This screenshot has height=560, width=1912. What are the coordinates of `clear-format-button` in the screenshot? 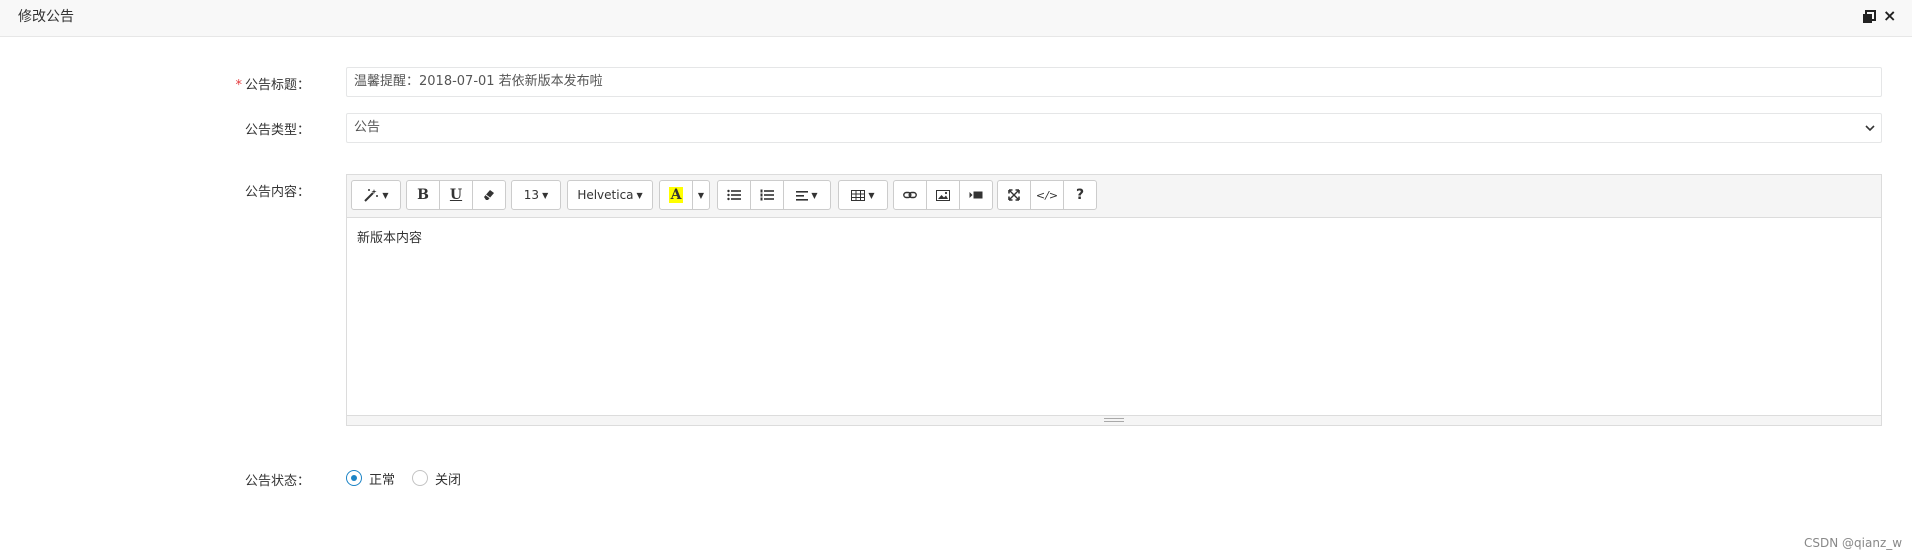 It's located at (489, 195).